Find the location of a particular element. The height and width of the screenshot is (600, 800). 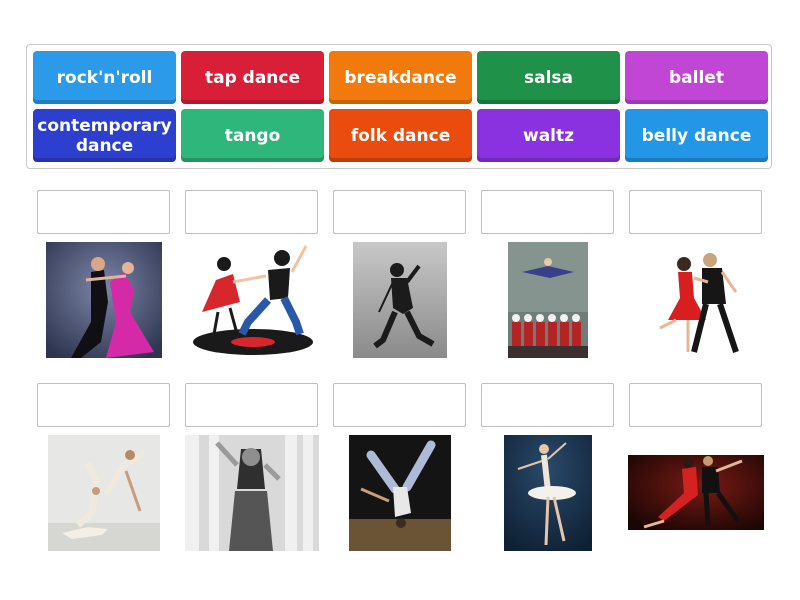

tile-tap-dance: tap dance is located at coordinates (252, 77).